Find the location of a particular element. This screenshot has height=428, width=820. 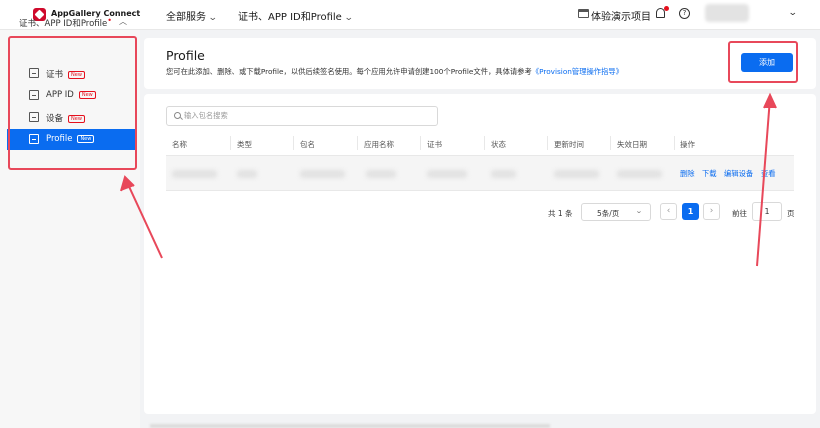

page-title: Profile is located at coordinates (185, 55).